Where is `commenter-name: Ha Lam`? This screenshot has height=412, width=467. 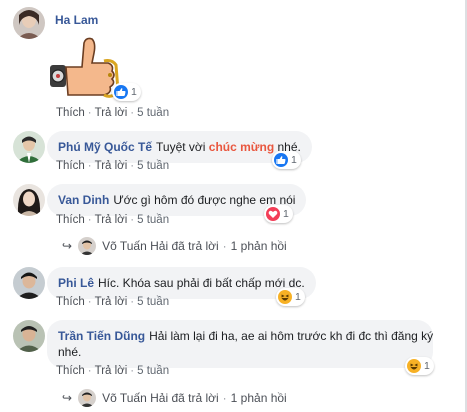
commenter-name: Ha Lam is located at coordinates (76, 20).